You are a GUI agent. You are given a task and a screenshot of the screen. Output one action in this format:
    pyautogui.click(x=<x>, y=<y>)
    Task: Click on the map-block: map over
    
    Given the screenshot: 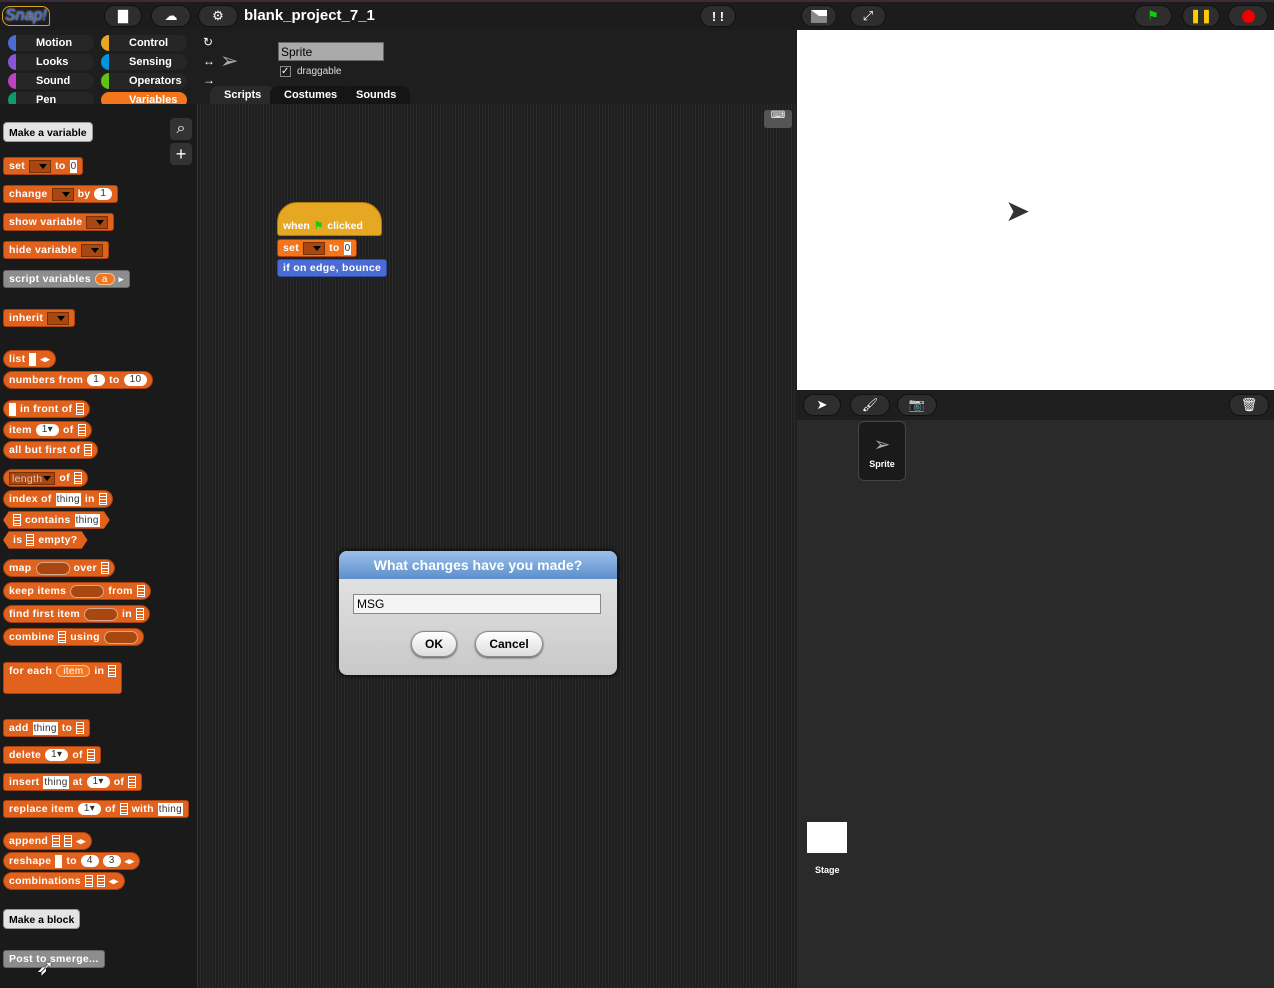 What is the action you would take?
    pyautogui.click(x=59, y=568)
    